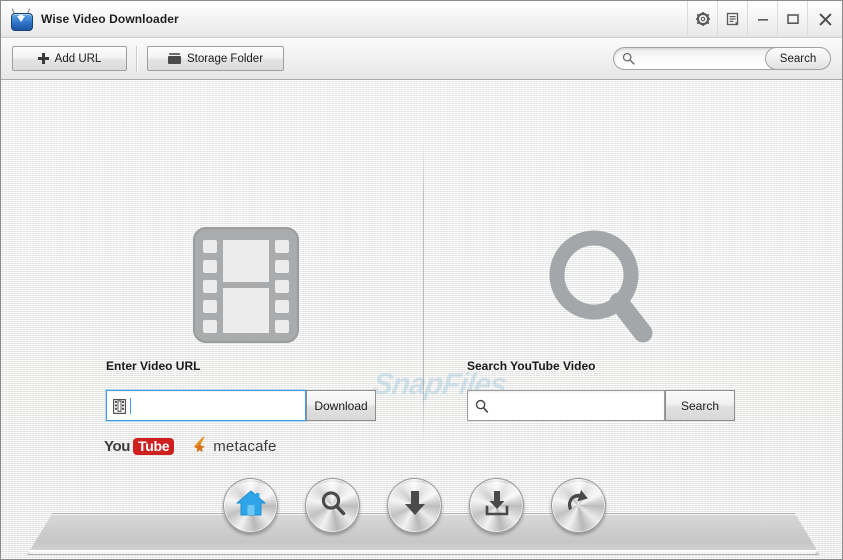 The width and height of the screenshot is (843, 560). Describe the element at coordinates (707, 59) in the screenshot. I see `toolbar-search-input` at that location.